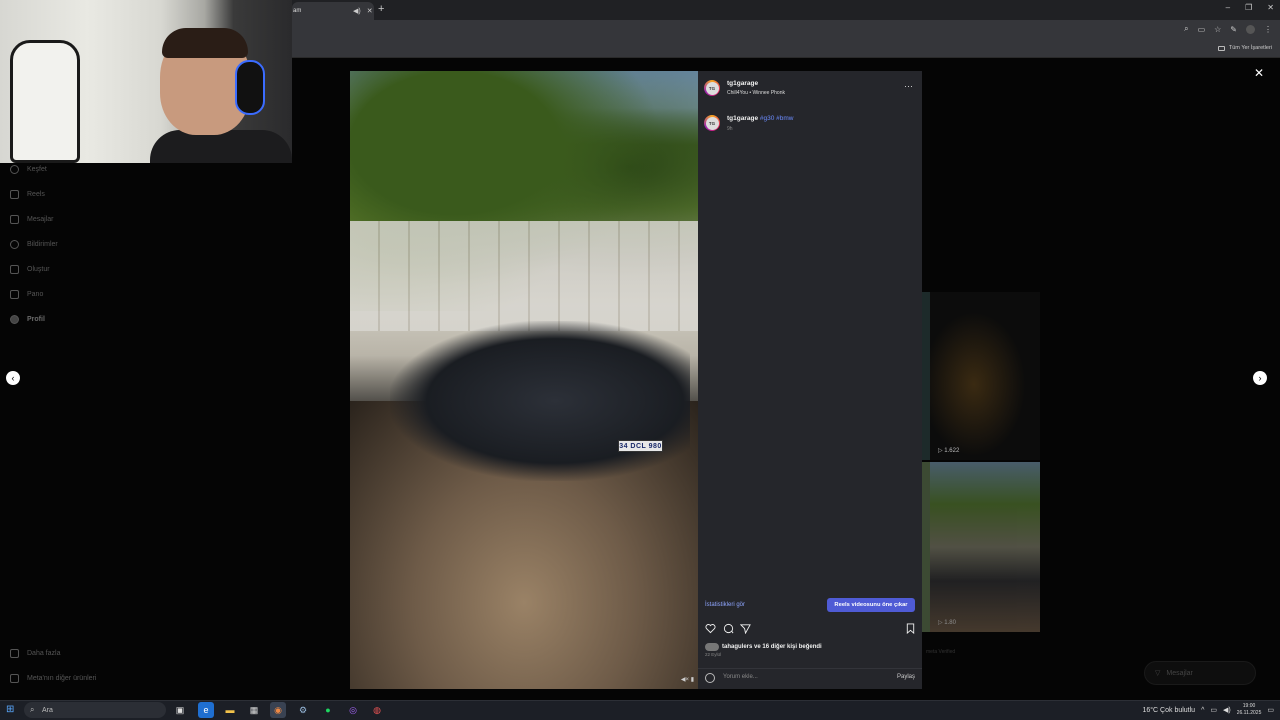 This screenshot has height=720, width=1280. What do you see at coordinates (1228, 29) in the screenshot?
I see `toolbar-icons: ⌕ ▭ ☆ ✎ ⋮` at bounding box center [1228, 29].